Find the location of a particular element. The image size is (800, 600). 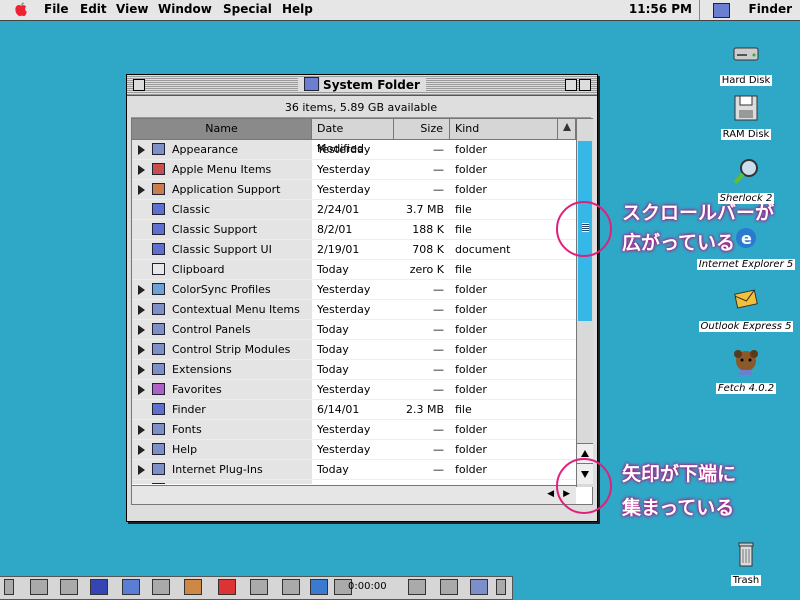

file-row: Clipboard Today zero K file is located at coordinates (354, 270).